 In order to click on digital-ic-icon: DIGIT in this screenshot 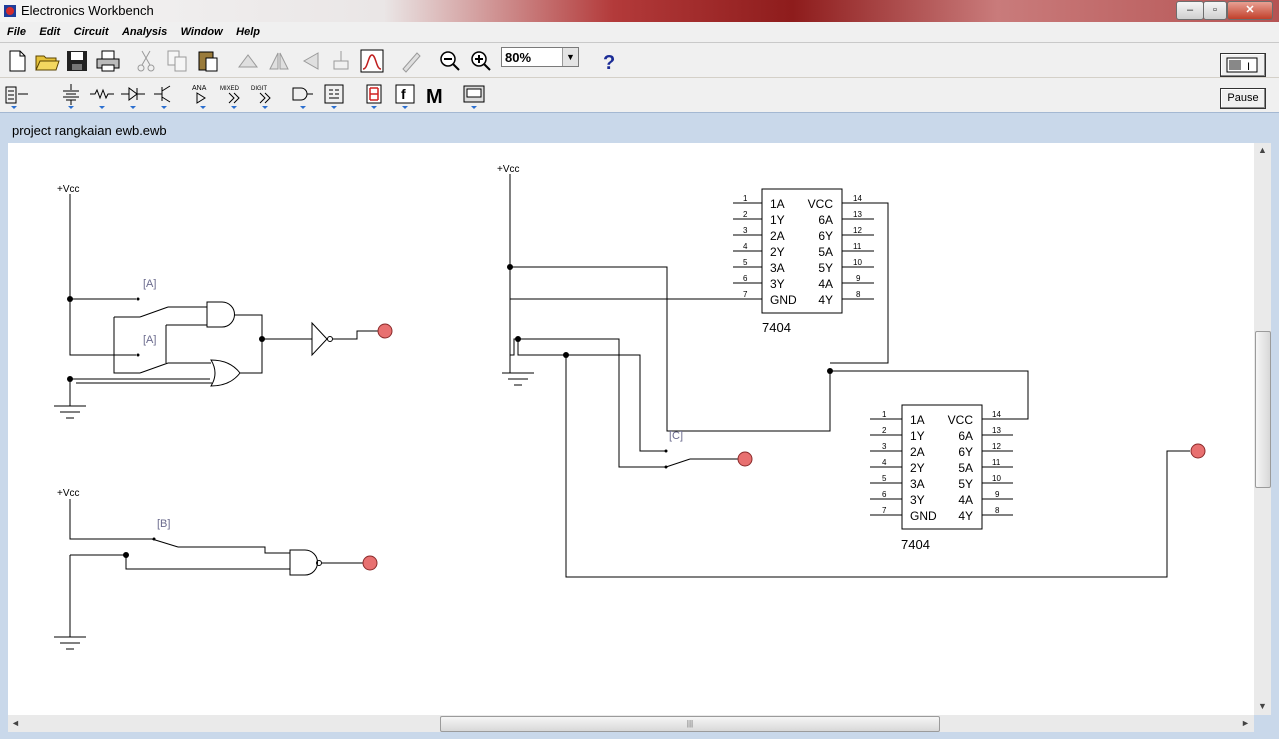, I will do `click(261, 97)`.